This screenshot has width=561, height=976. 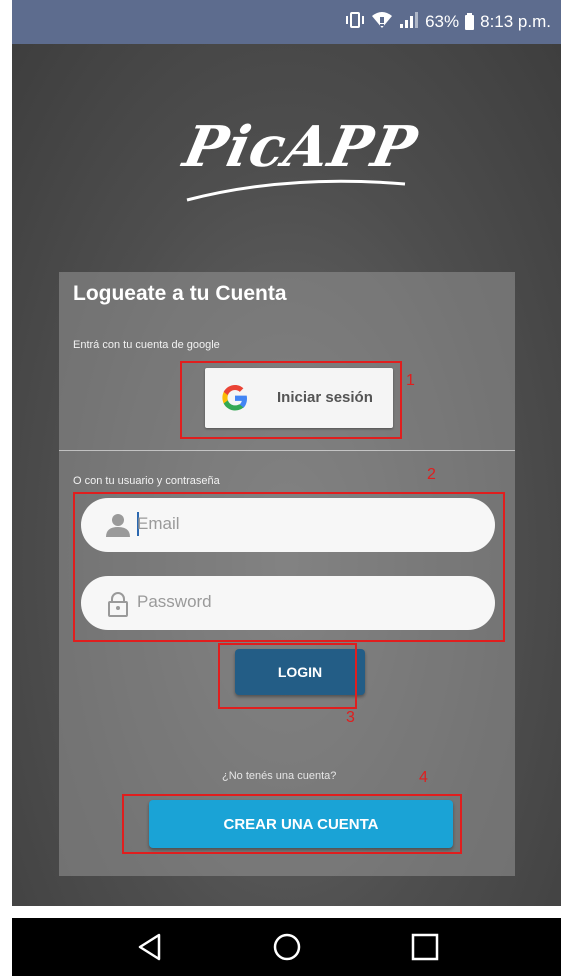 What do you see at coordinates (355, 22) in the screenshot?
I see `vibrate-icon` at bounding box center [355, 22].